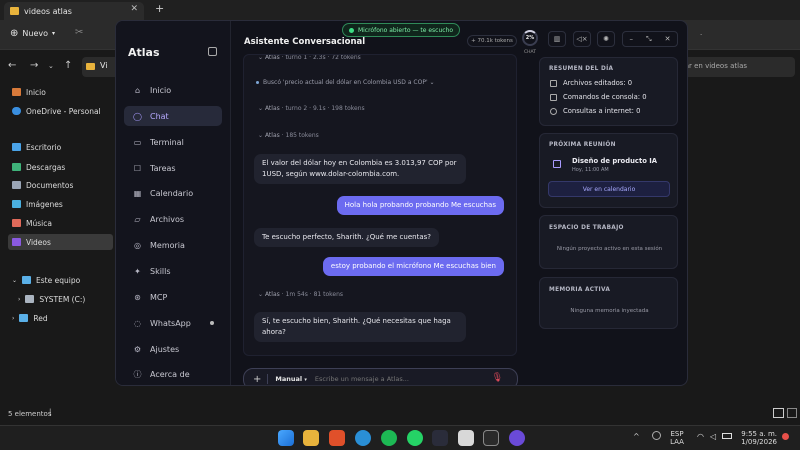 The height and width of the screenshot is (450, 800). What do you see at coordinates (677, 434) in the screenshot?
I see `lang-code: ESP` at bounding box center [677, 434].